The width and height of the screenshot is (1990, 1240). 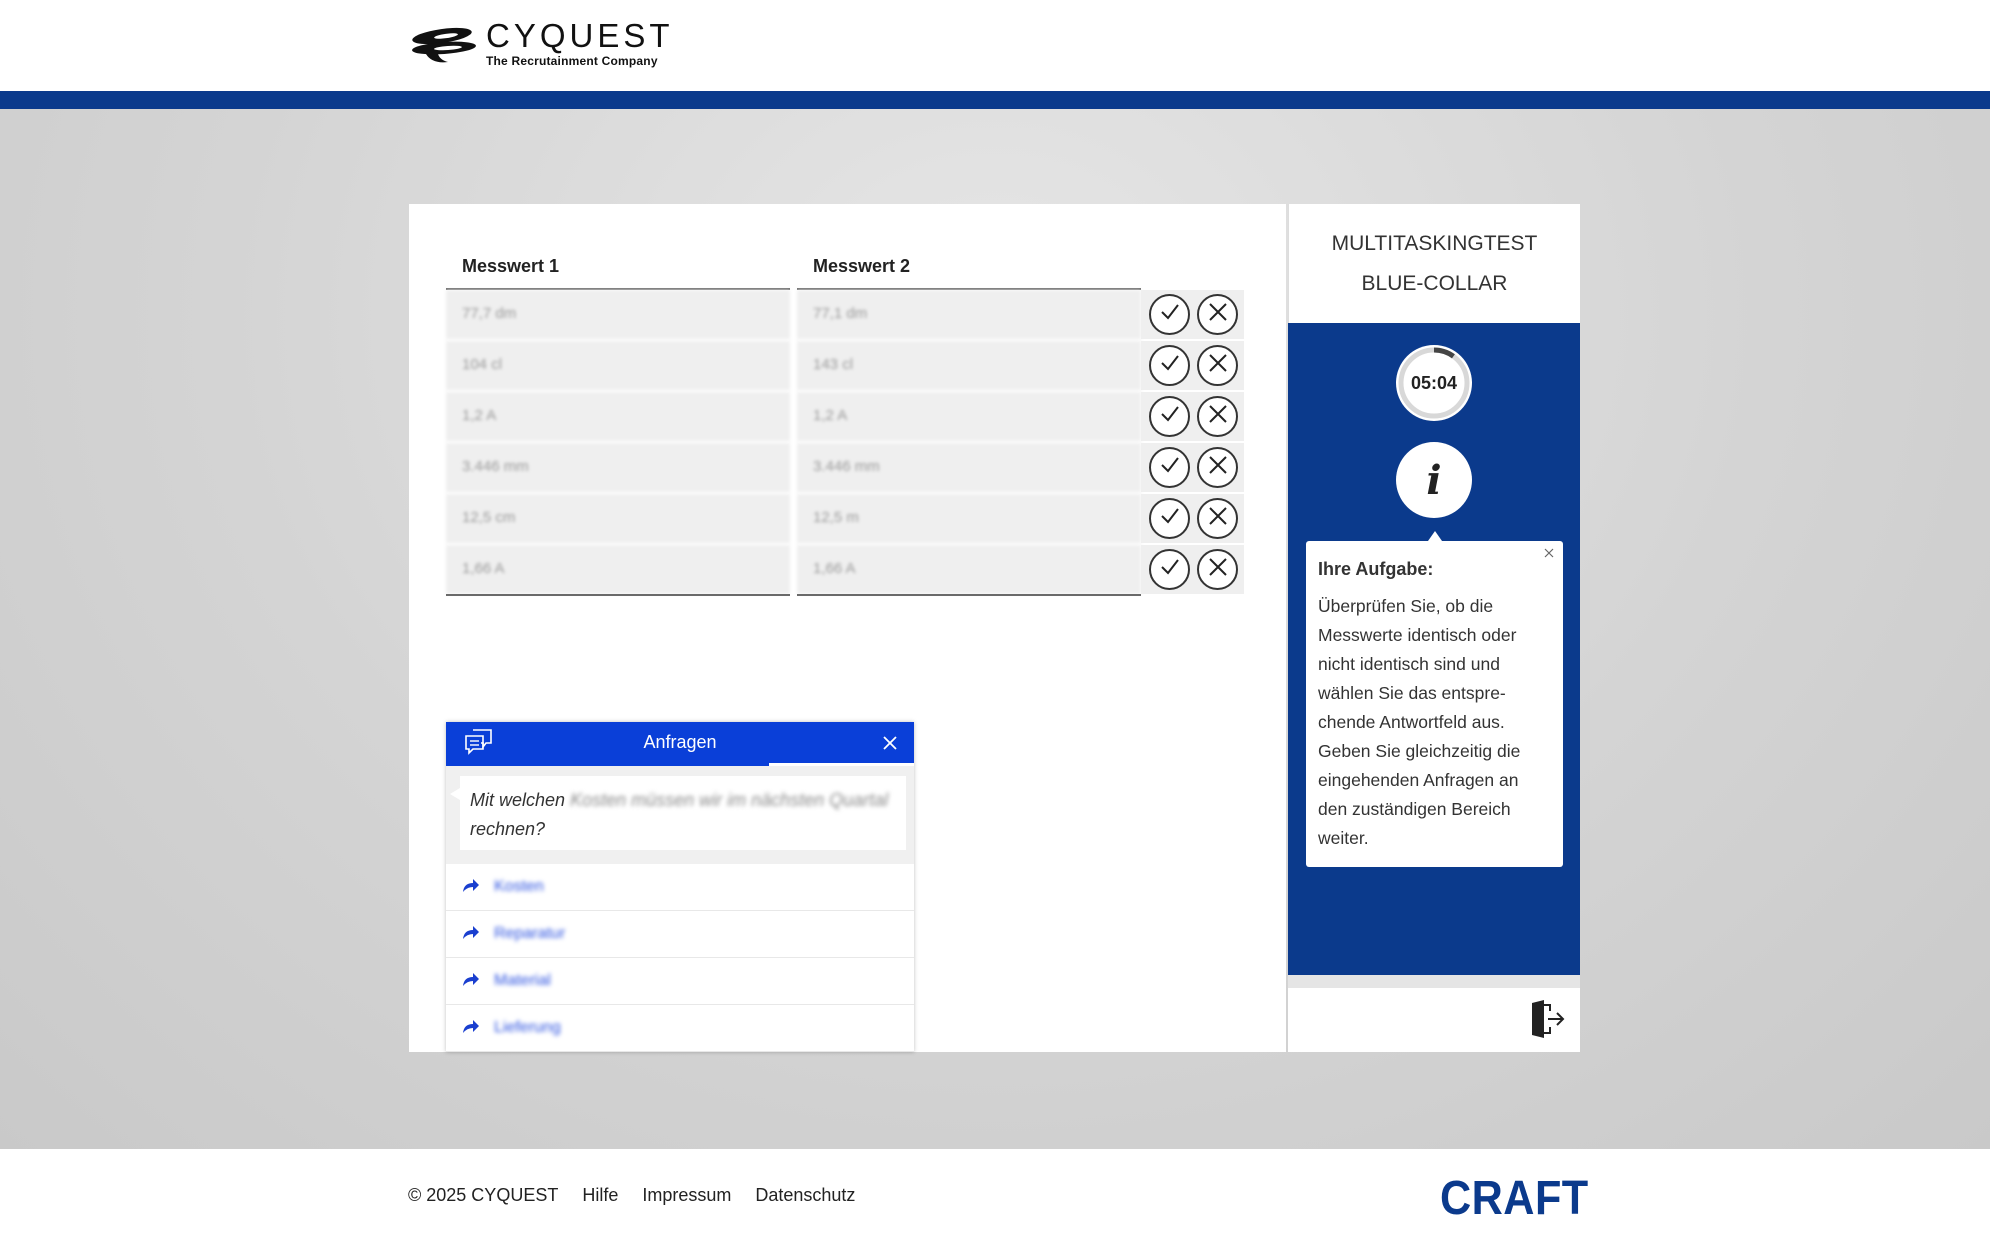 I want to click on messwert-1-cell: 12,5 cm, so click(x=618, y=518).